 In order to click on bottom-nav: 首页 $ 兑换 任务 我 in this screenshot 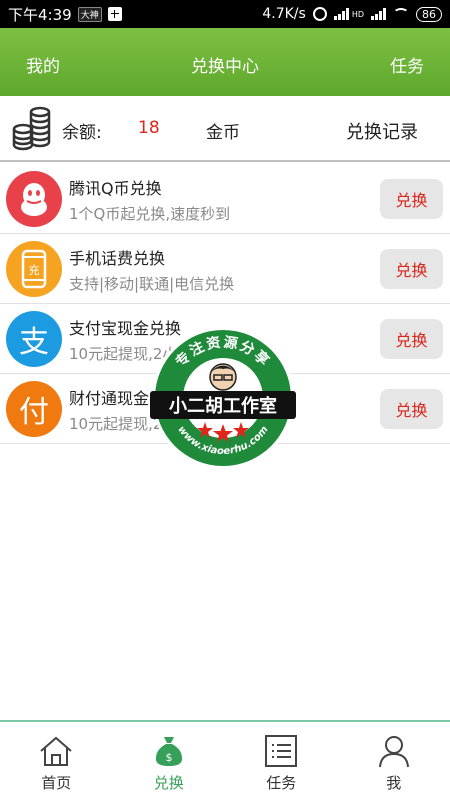, I will do `click(225, 760)`.